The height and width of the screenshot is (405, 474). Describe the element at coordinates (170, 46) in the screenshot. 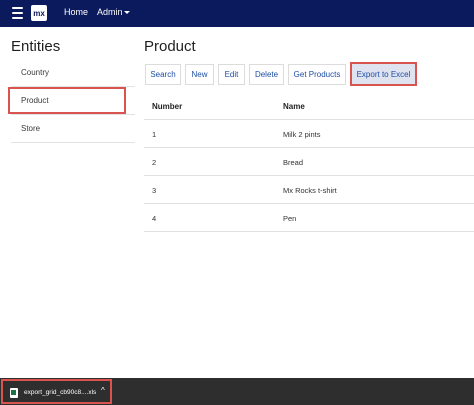

I see `page-title: Product` at that location.